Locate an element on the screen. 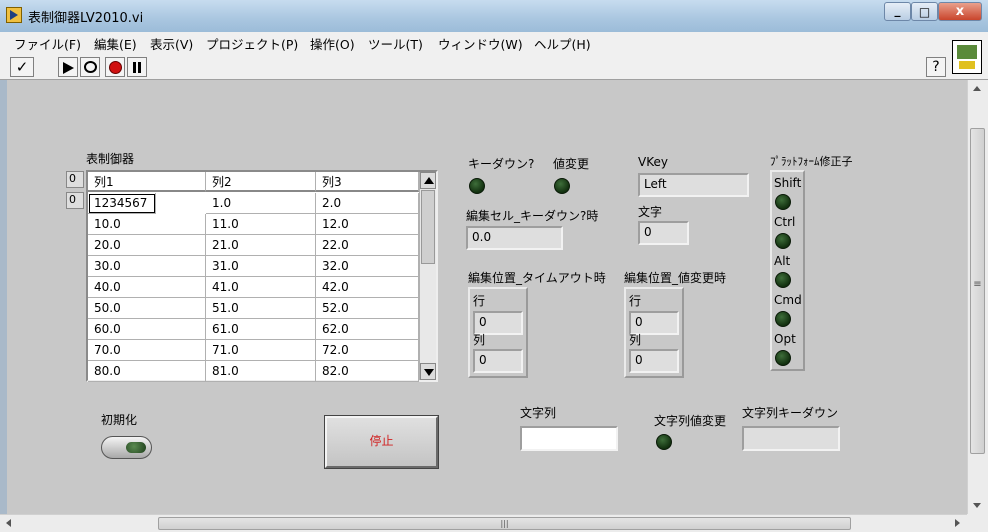  table-cell: 11.0 is located at coordinates (261, 224).